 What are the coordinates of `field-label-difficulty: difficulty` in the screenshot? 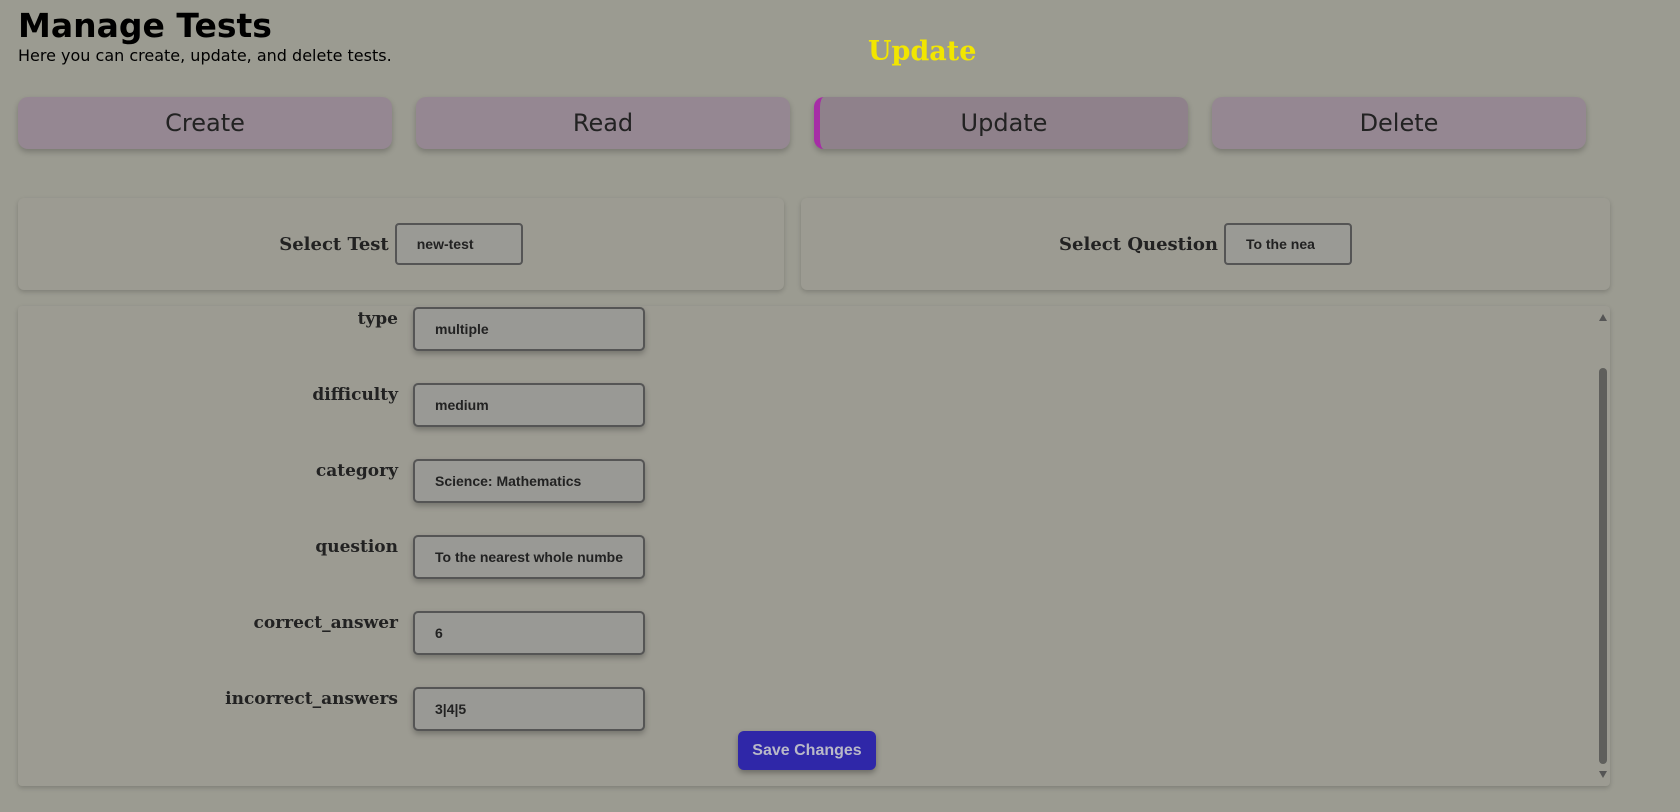 It's located at (355, 395).